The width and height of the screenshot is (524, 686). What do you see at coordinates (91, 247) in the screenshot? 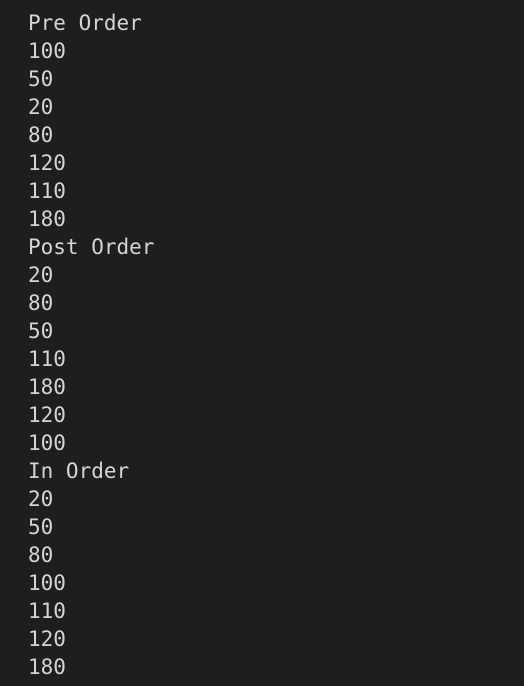
I see `output-line-post-order-header: Post Order` at bounding box center [91, 247].